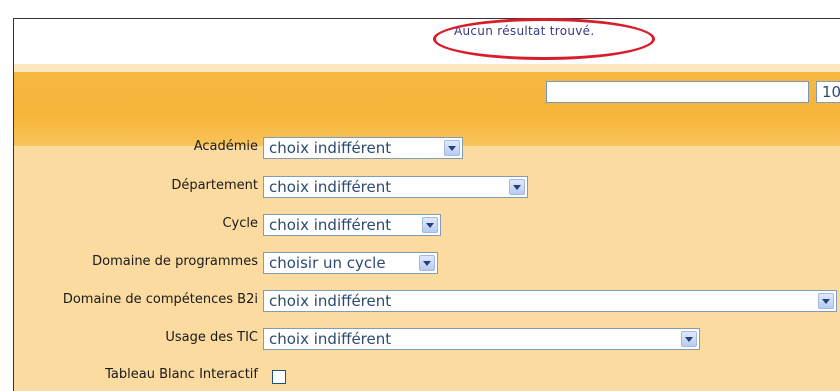 The image size is (840, 391). Describe the element at coordinates (240, 223) in the screenshot. I see `cycle-label: Cycle` at that location.